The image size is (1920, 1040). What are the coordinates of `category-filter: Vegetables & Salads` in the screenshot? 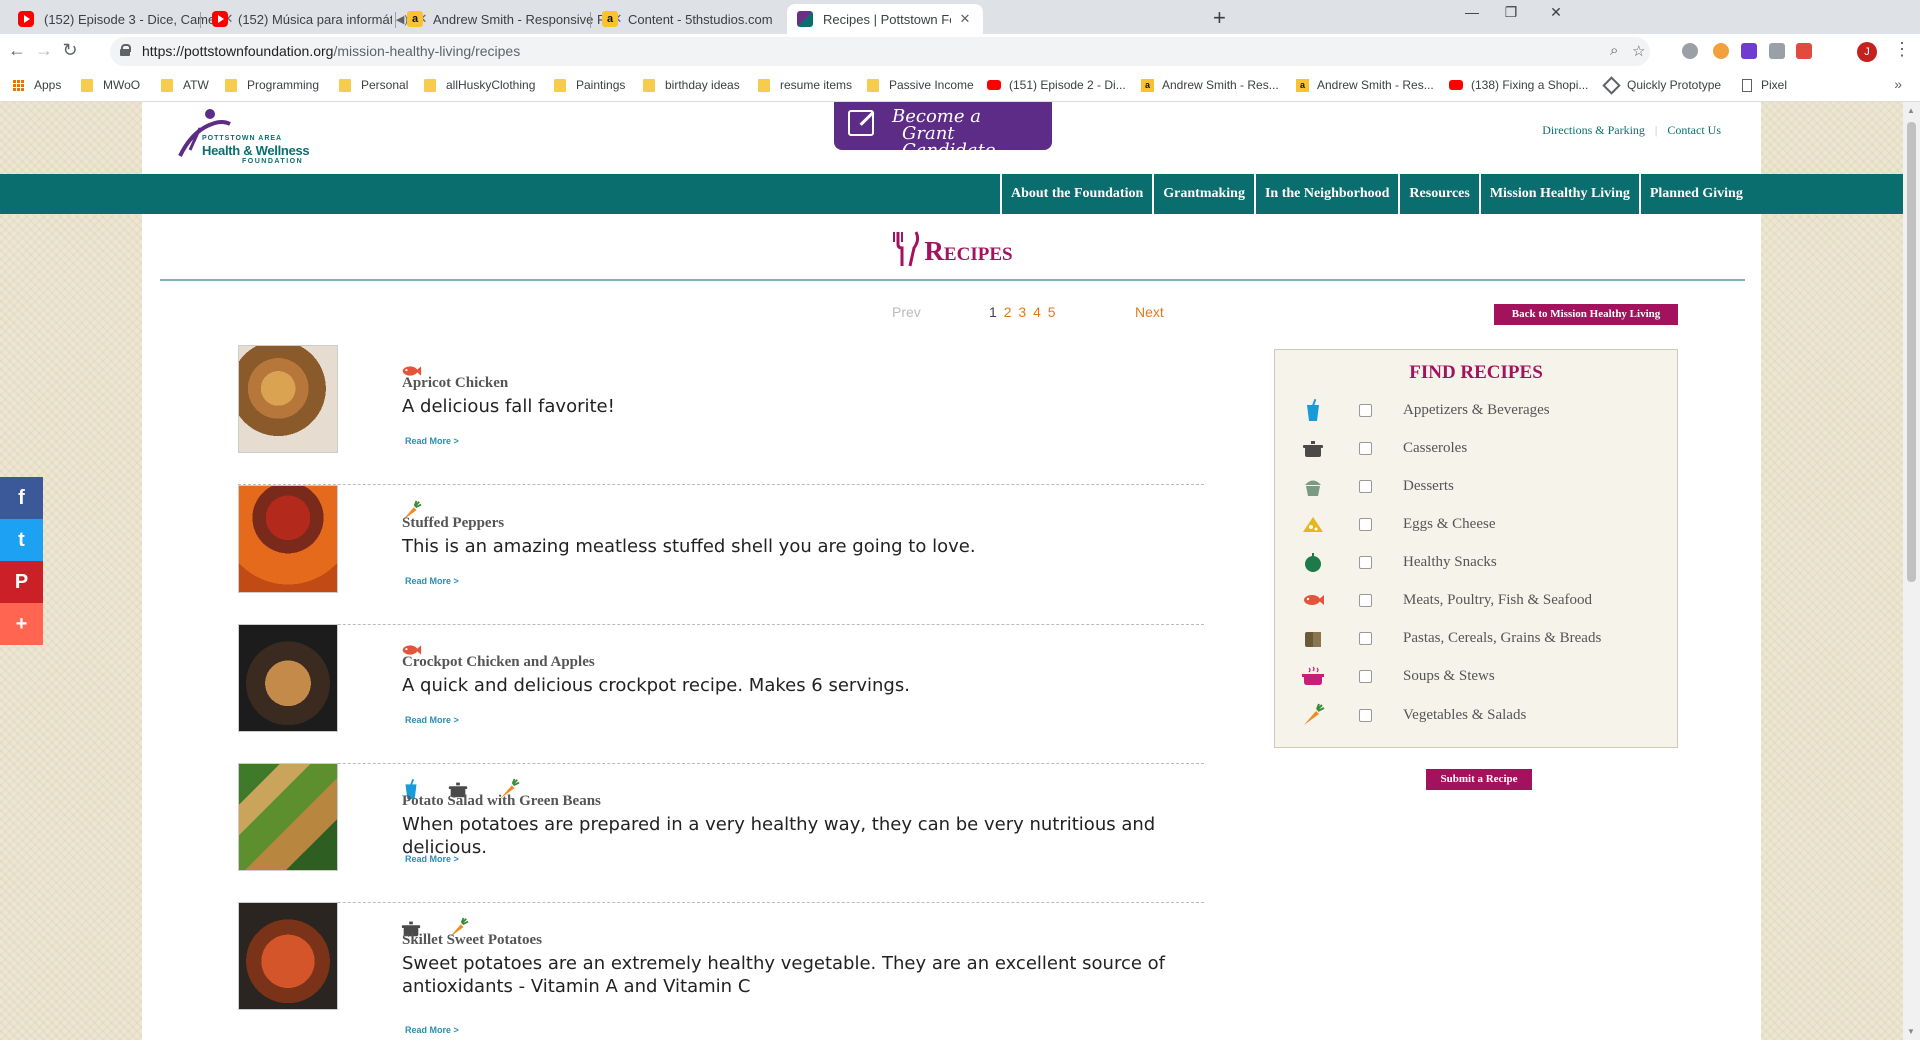 It's located at (1477, 716).